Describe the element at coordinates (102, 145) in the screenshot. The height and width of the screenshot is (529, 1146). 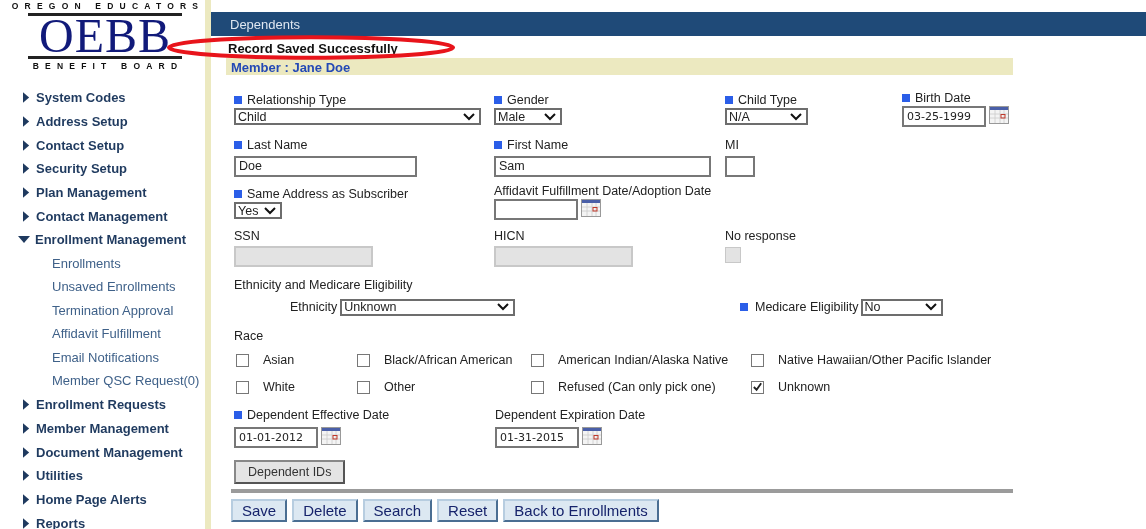
I see `sidebar-item: Contact Setup` at that location.